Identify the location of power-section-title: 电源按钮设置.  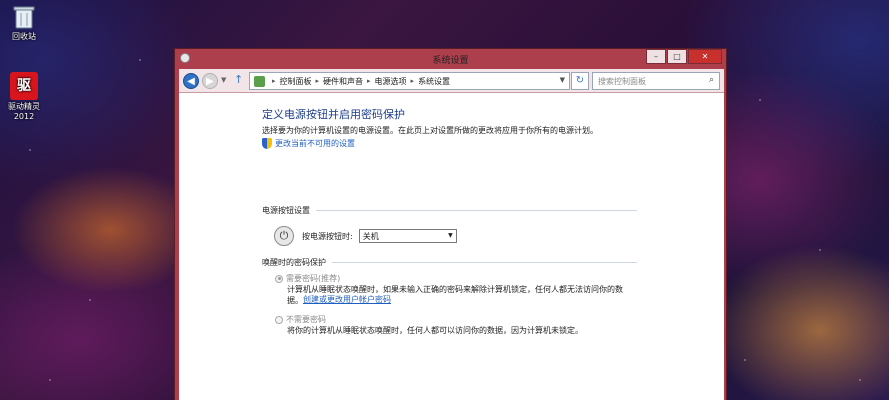
(286, 210).